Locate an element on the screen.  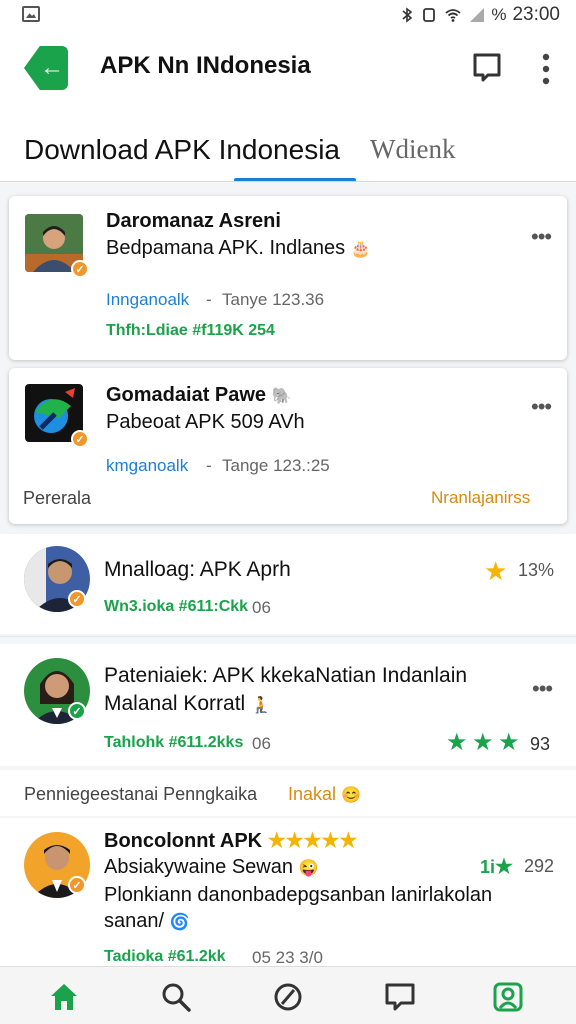
item-subtitle: Absiakywaine Sewan 😜 is located at coordinates (211, 867).